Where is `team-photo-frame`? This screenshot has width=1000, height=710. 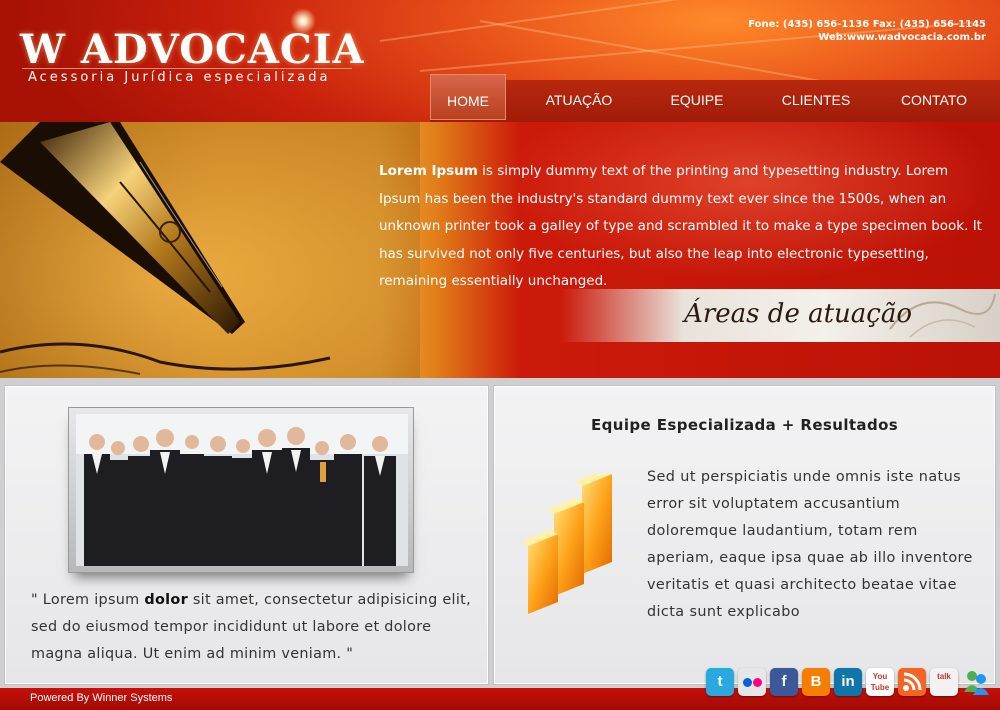 team-photo-frame is located at coordinates (241, 490).